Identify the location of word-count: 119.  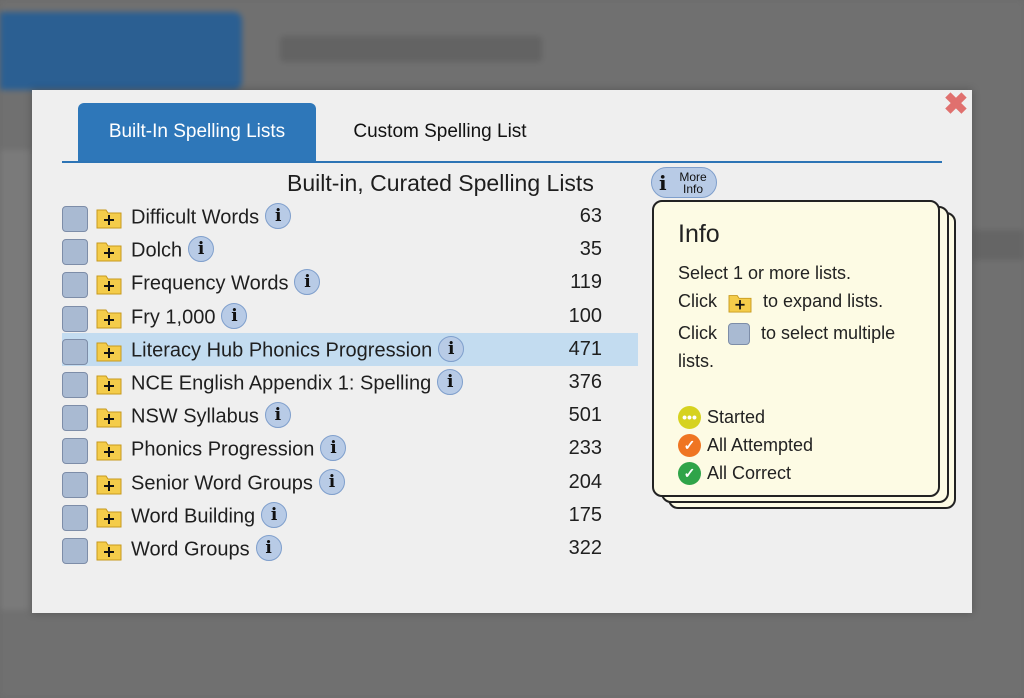
(586, 282).